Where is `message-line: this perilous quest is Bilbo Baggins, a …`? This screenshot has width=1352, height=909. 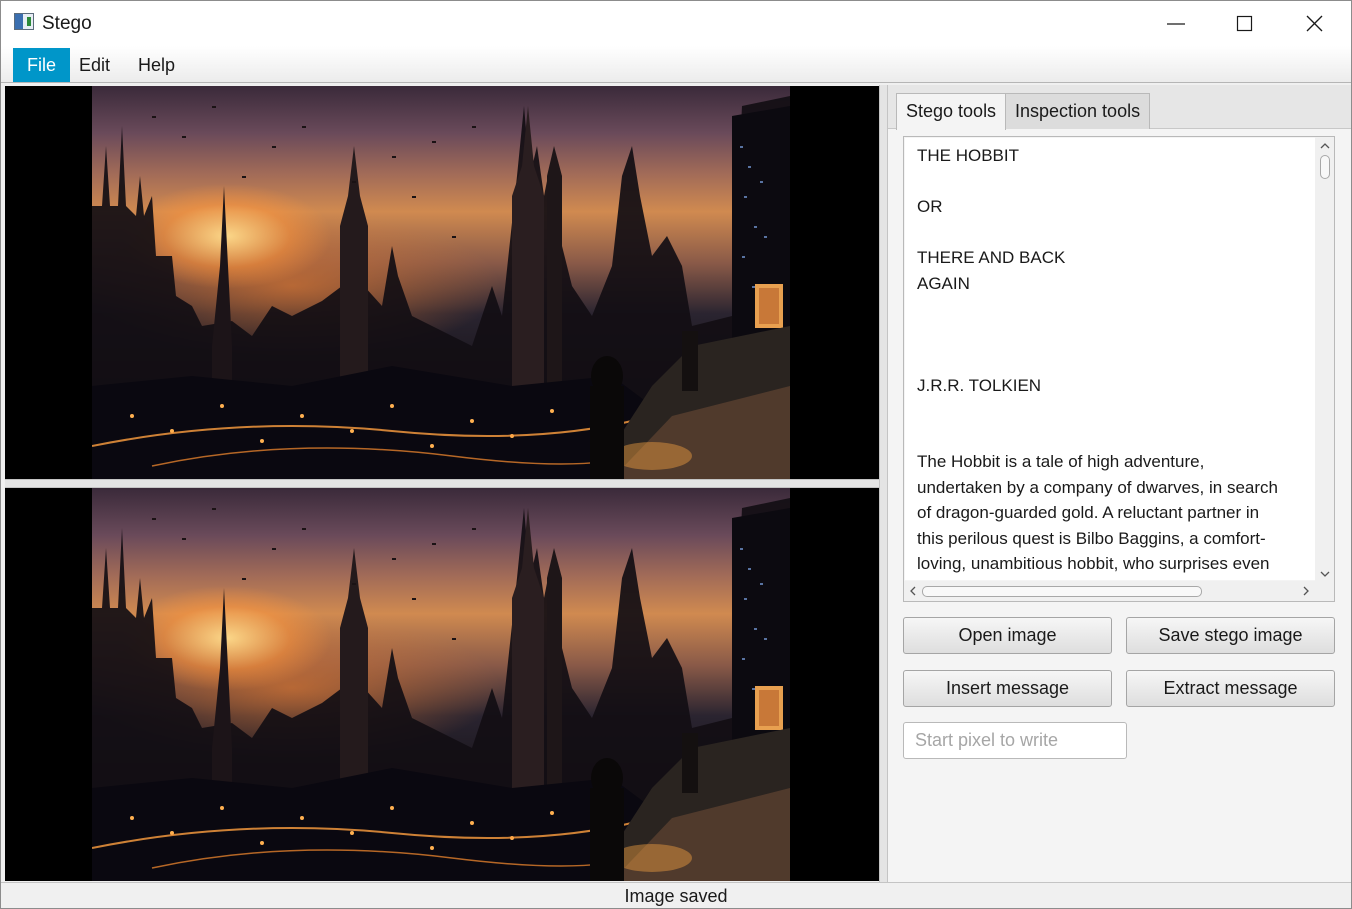 message-line: this perilous quest is Bilbo Baggins, a … is located at coordinates (1091, 538).